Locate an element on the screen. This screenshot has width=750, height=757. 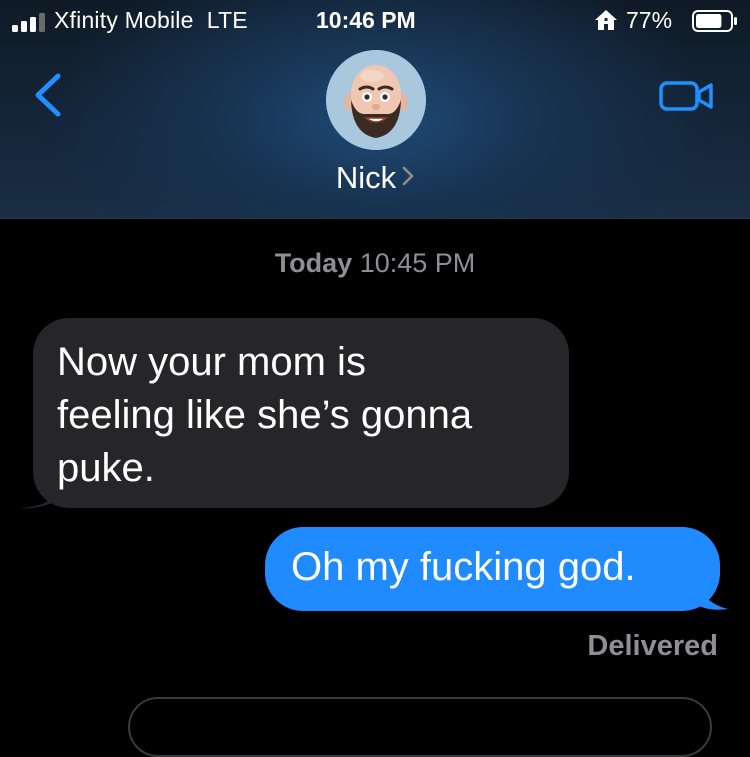
message-input-field is located at coordinates (420, 727).